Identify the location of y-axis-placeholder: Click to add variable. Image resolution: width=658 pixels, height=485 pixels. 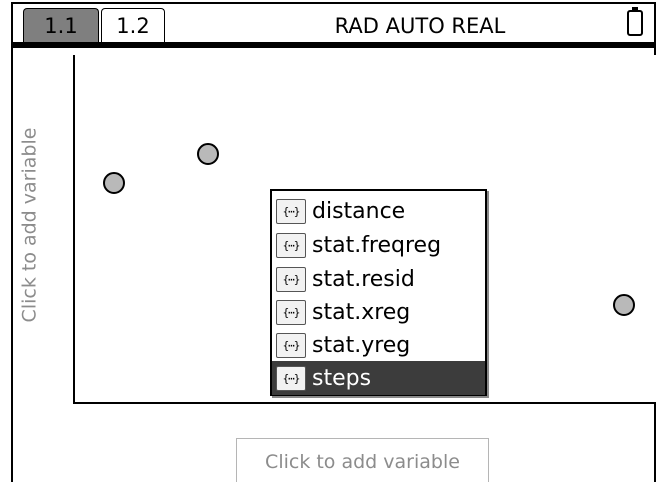
(29, 225).